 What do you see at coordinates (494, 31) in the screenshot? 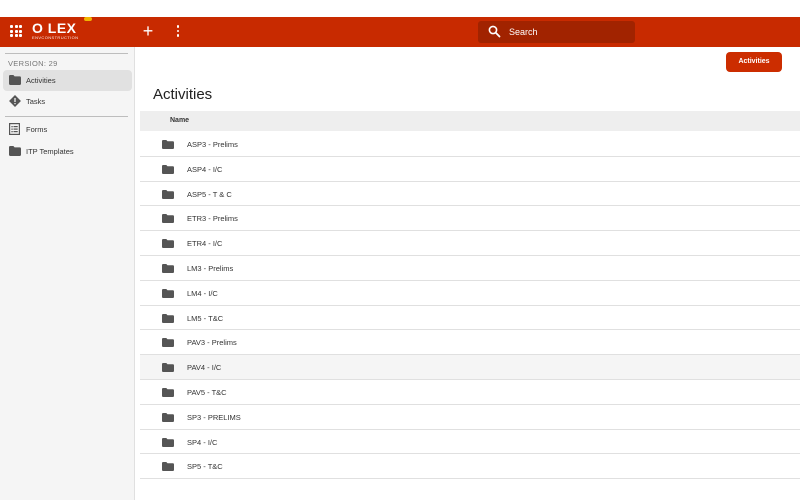
I see `search-icon` at bounding box center [494, 31].